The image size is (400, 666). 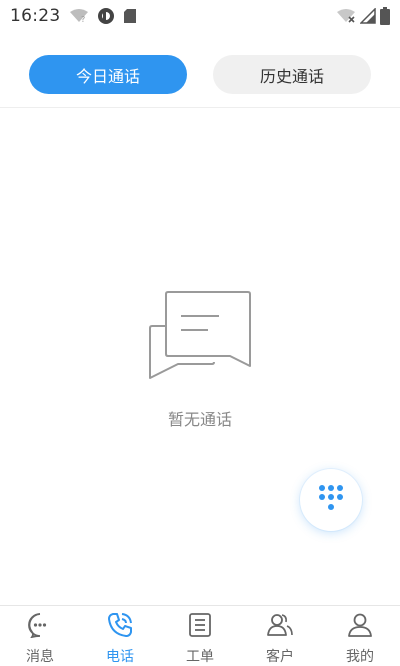 I want to click on tab-today-calls: 今日通话, so click(x=108, y=74).